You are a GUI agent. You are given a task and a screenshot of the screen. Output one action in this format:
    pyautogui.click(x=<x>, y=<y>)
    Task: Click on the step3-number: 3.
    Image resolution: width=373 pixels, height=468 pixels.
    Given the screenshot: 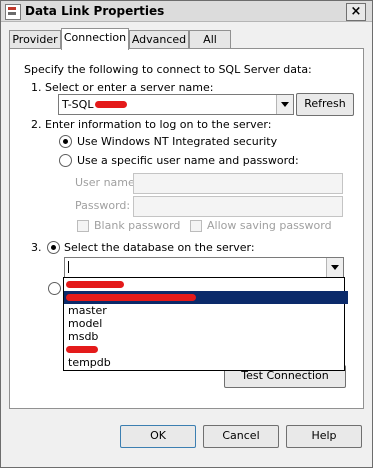 What is the action you would take?
    pyautogui.click(x=36, y=247)
    